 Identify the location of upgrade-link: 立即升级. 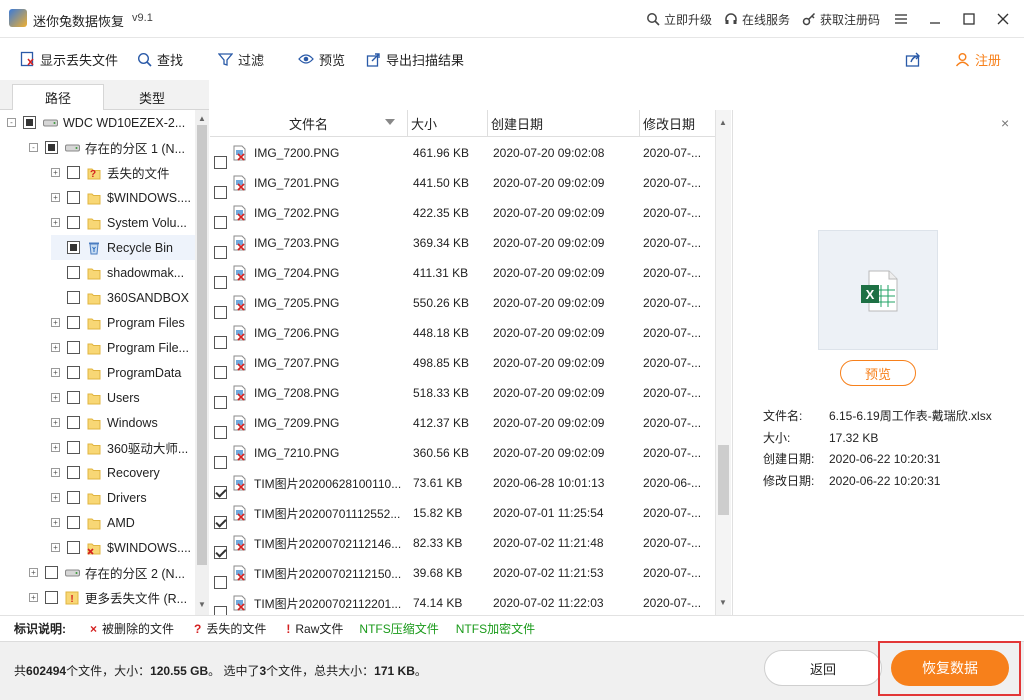
(679, 19).